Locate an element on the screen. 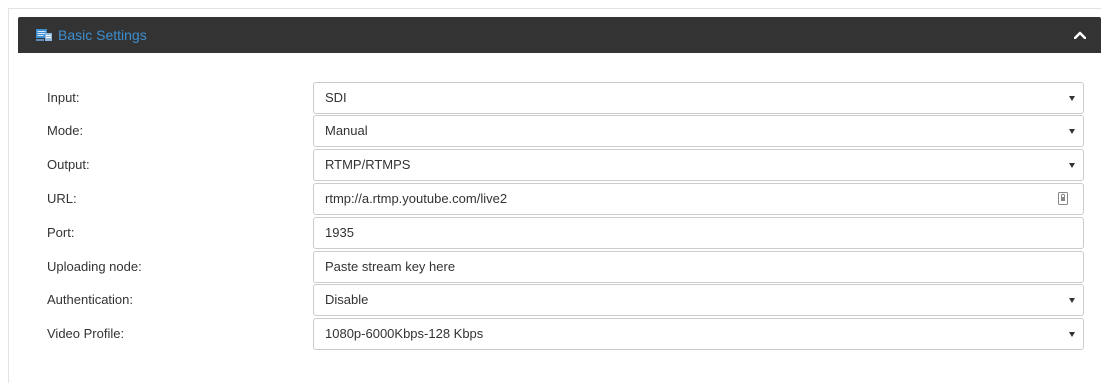 The width and height of the screenshot is (1101, 383). mode-row: Mode: Manual is located at coordinates (559, 131).